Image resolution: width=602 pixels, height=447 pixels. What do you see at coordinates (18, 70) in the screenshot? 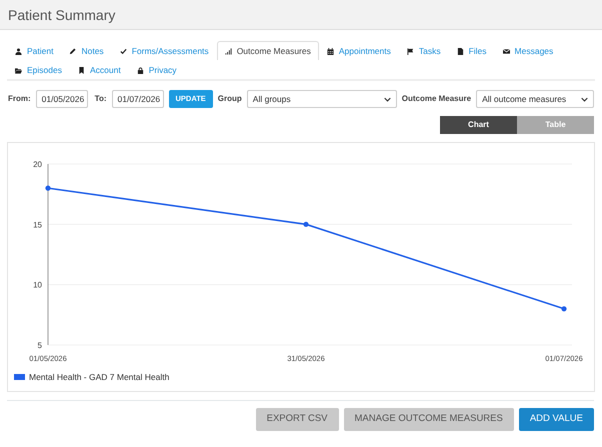
I see `folder-icon` at bounding box center [18, 70].